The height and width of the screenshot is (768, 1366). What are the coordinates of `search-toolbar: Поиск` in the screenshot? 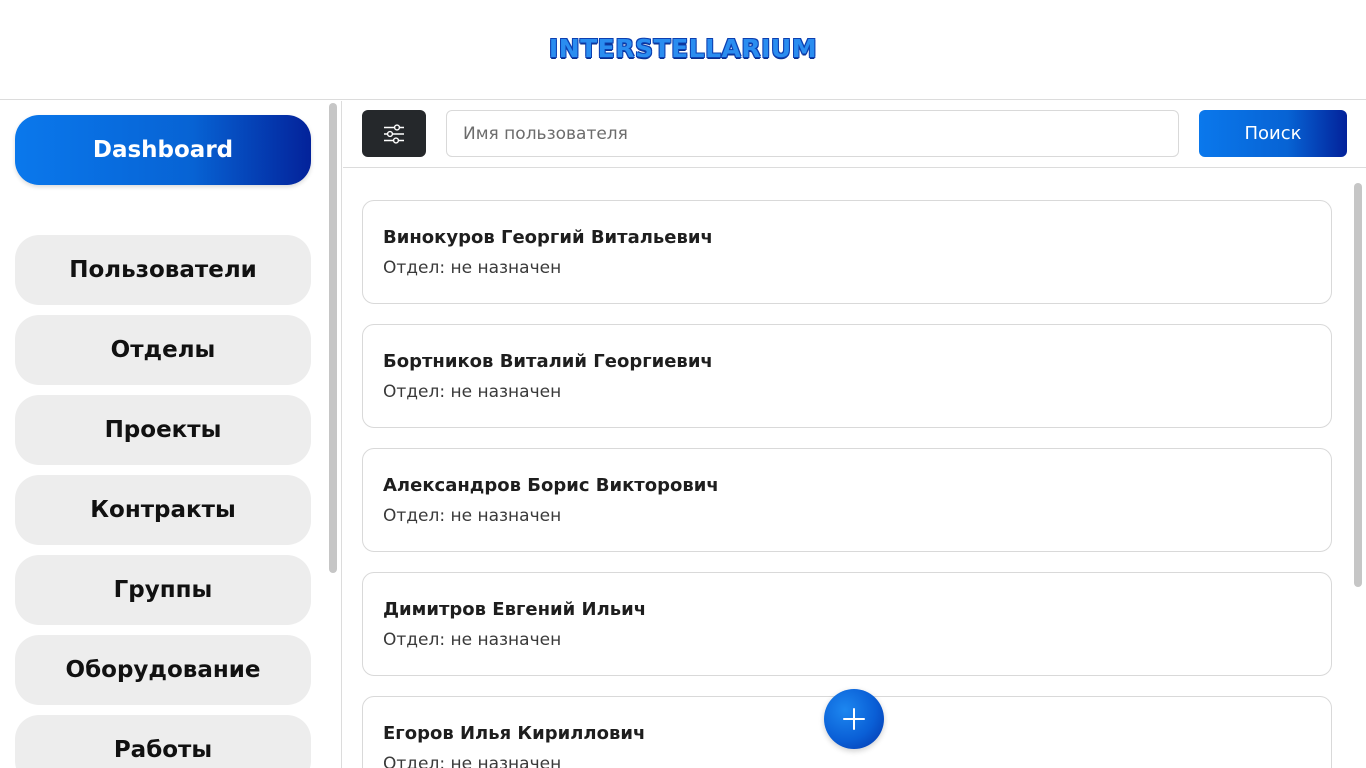 It's located at (854, 134).